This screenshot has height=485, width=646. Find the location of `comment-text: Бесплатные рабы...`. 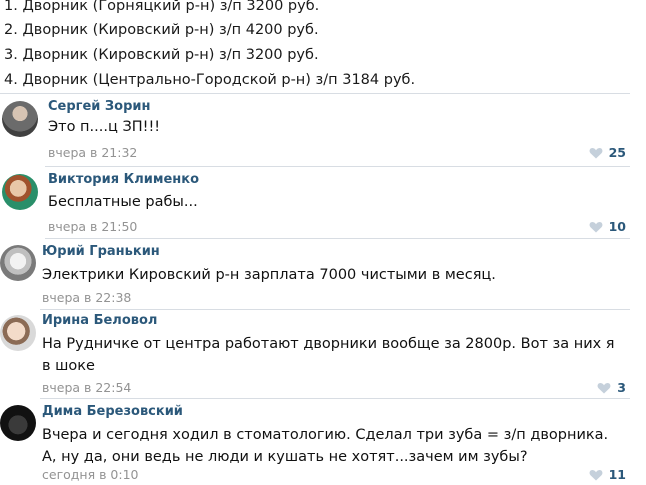

comment-text: Бесплатные рабы... is located at coordinates (123, 202).